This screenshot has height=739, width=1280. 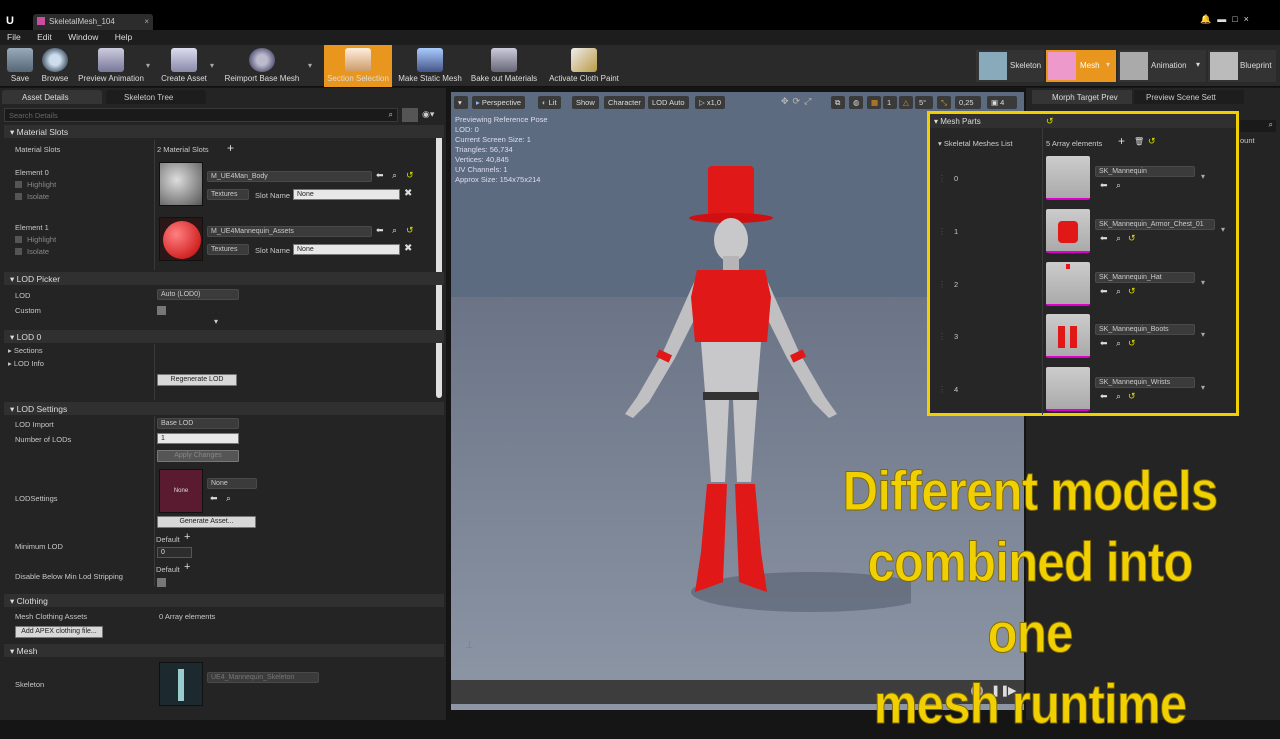 I want to click on section-selection-button: Section Selection, so click(x=358, y=66).